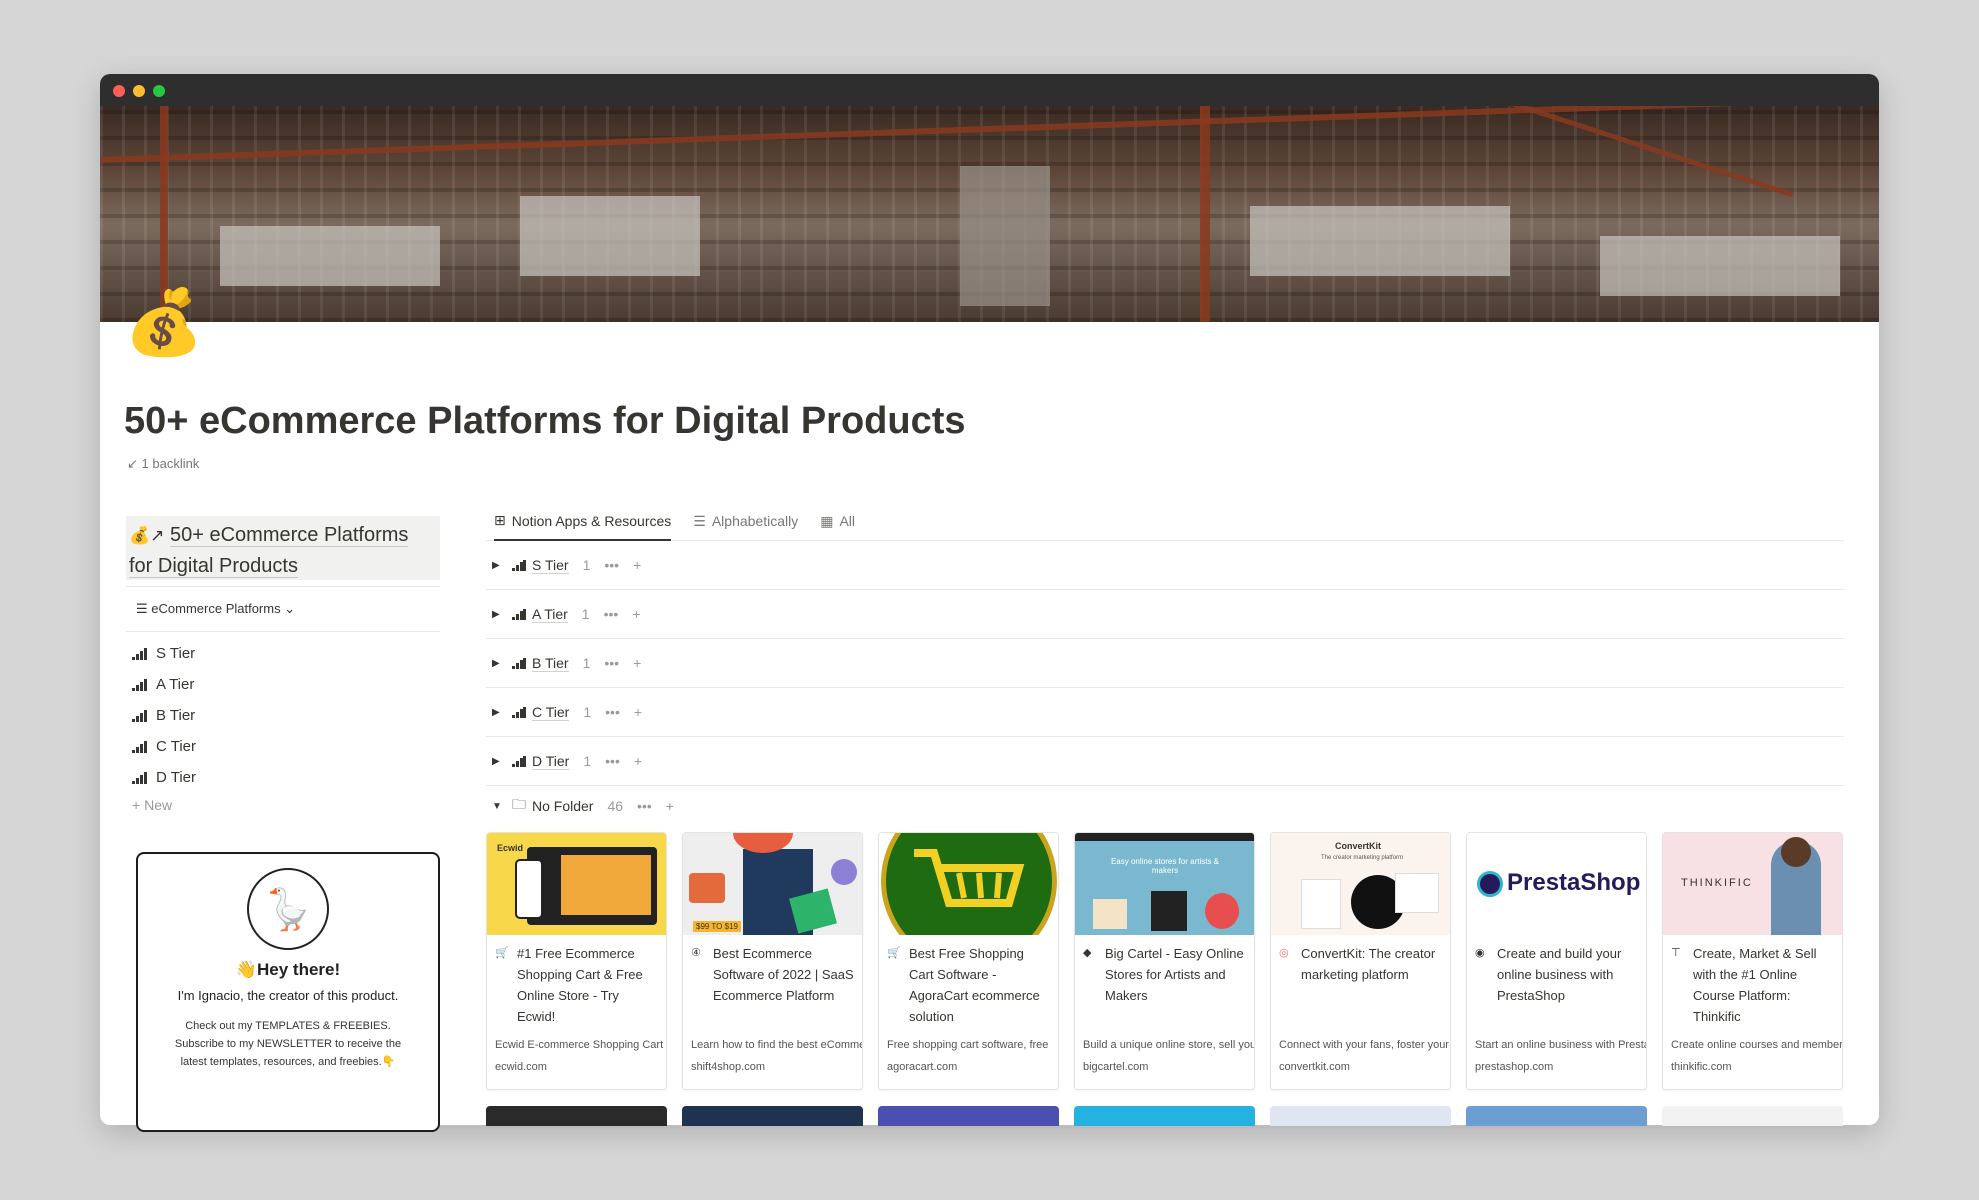 The image size is (1979, 1200). I want to click on caret-down-icon: ▼, so click(502, 806).